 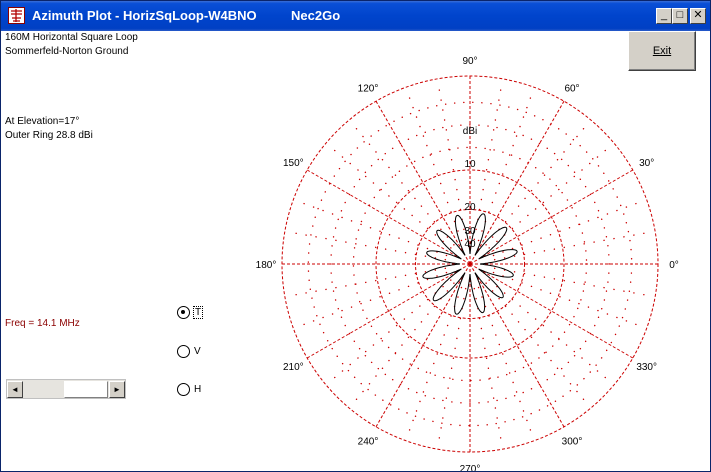 I want to click on maximize-icon: □, so click(x=680, y=15).